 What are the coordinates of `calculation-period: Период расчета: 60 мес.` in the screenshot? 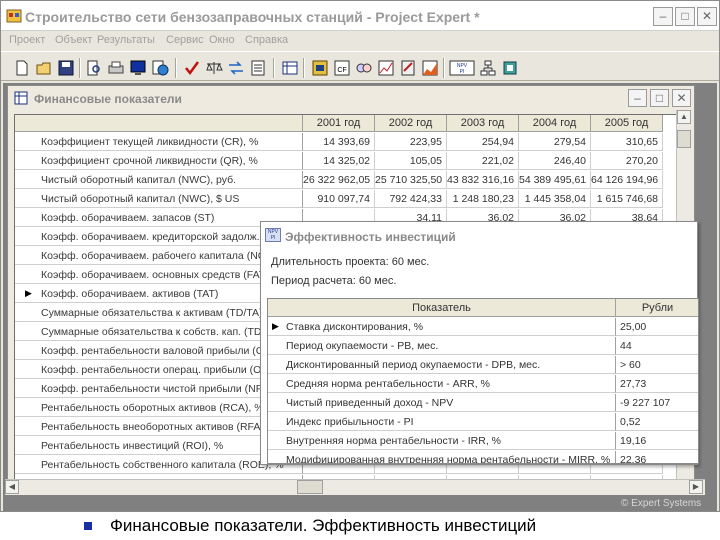 It's located at (334, 281).